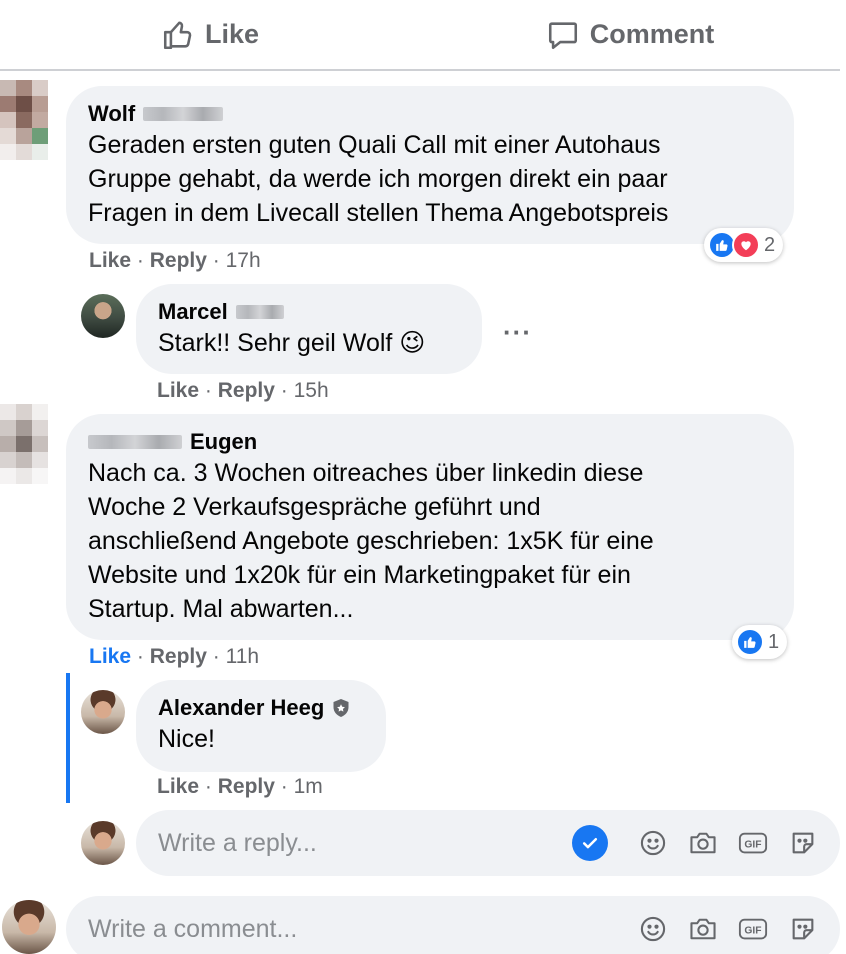 This screenshot has height=954, width=846. I want to click on reaction-summary: 1, so click(760, 642).